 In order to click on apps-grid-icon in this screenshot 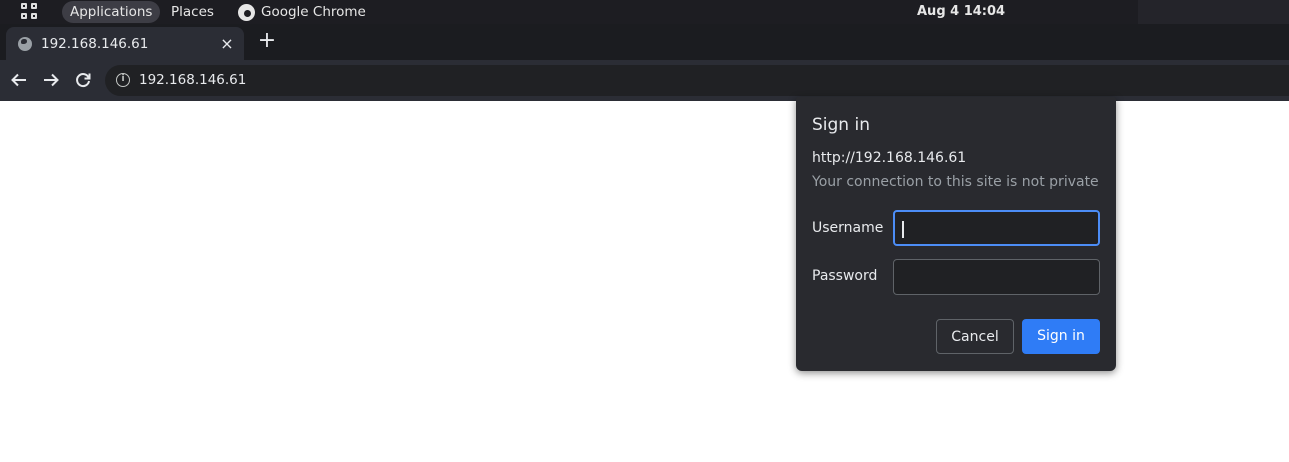, I will do `click(30, 12)`.